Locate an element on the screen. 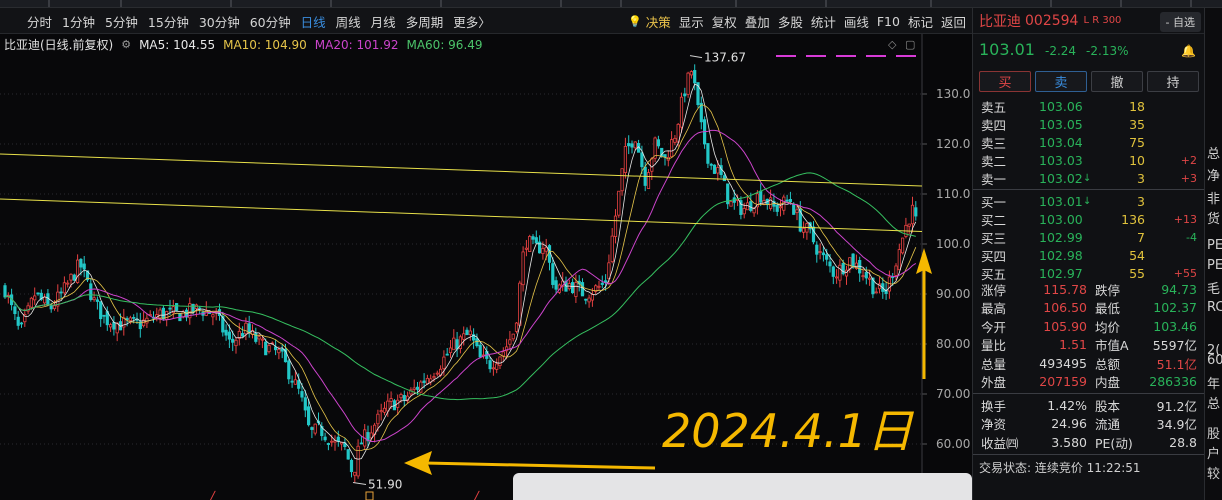  ob-volume: 35 is located at coordinates (1137, 124).